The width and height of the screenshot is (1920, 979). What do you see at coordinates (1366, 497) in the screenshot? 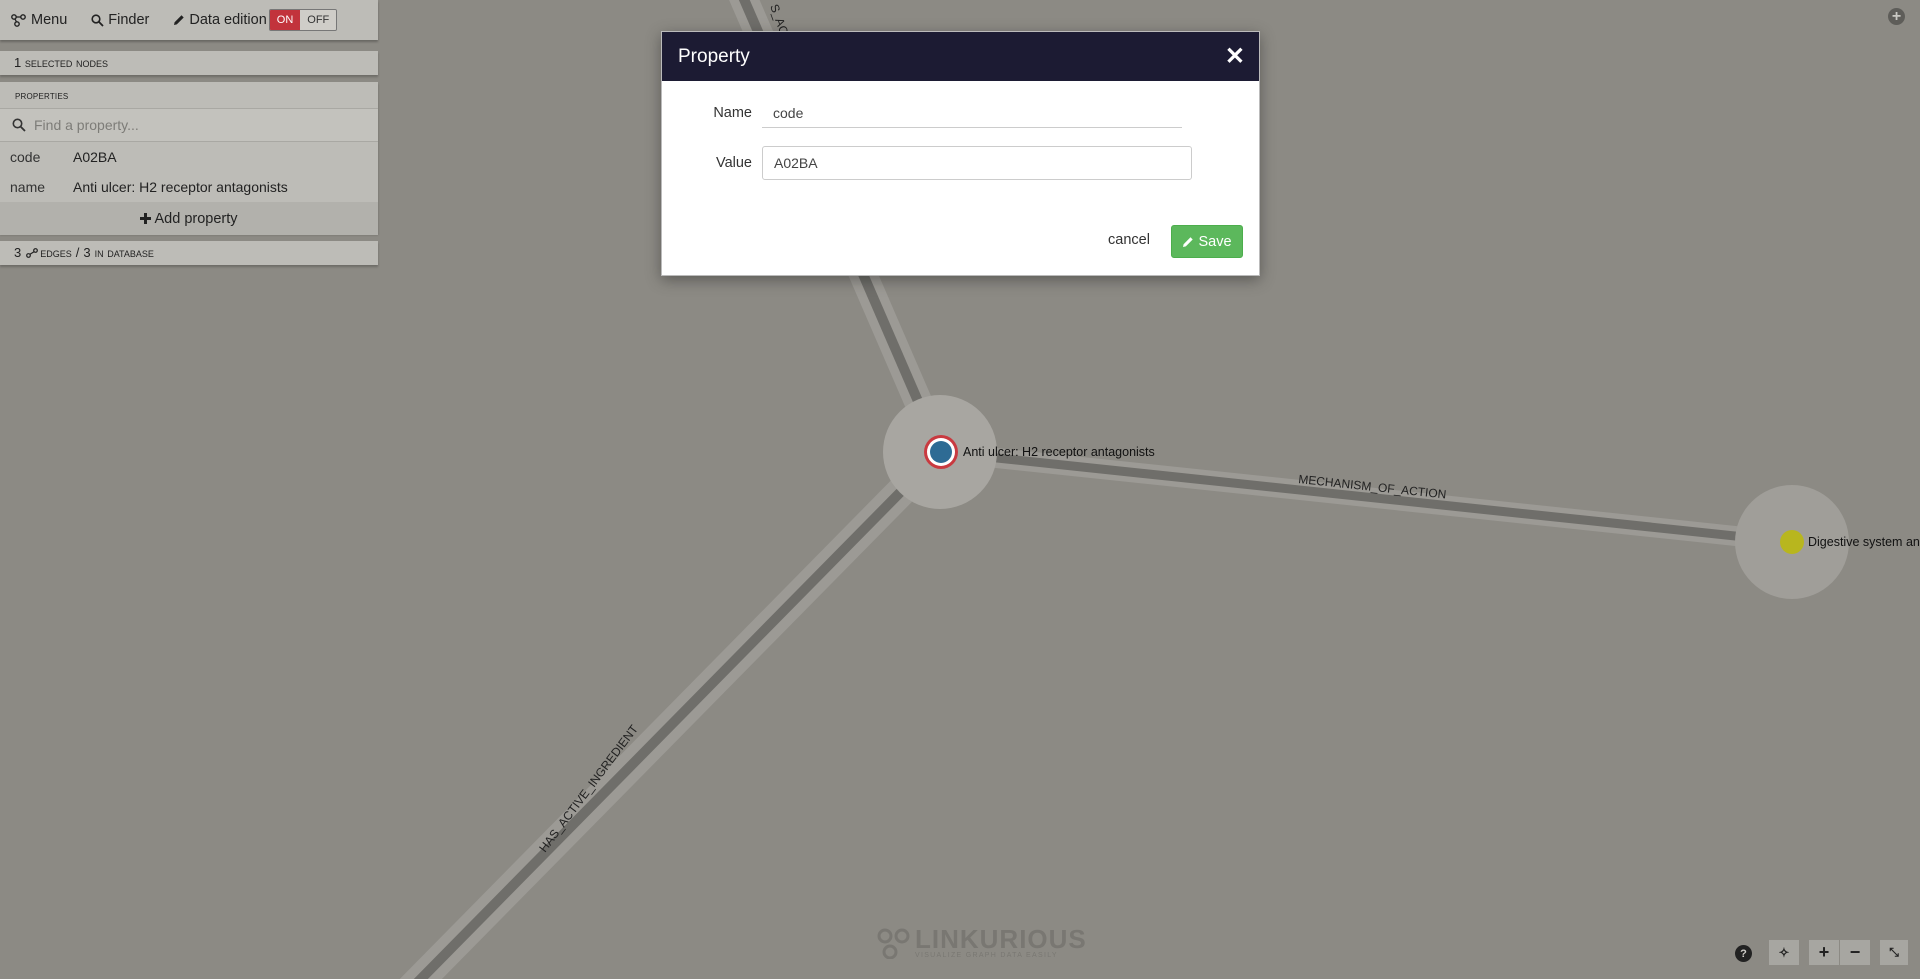
I see `graph-edge-mechanism-of-action: MECHANISM_OF_ACTION` at bounding box center [1366, 497].